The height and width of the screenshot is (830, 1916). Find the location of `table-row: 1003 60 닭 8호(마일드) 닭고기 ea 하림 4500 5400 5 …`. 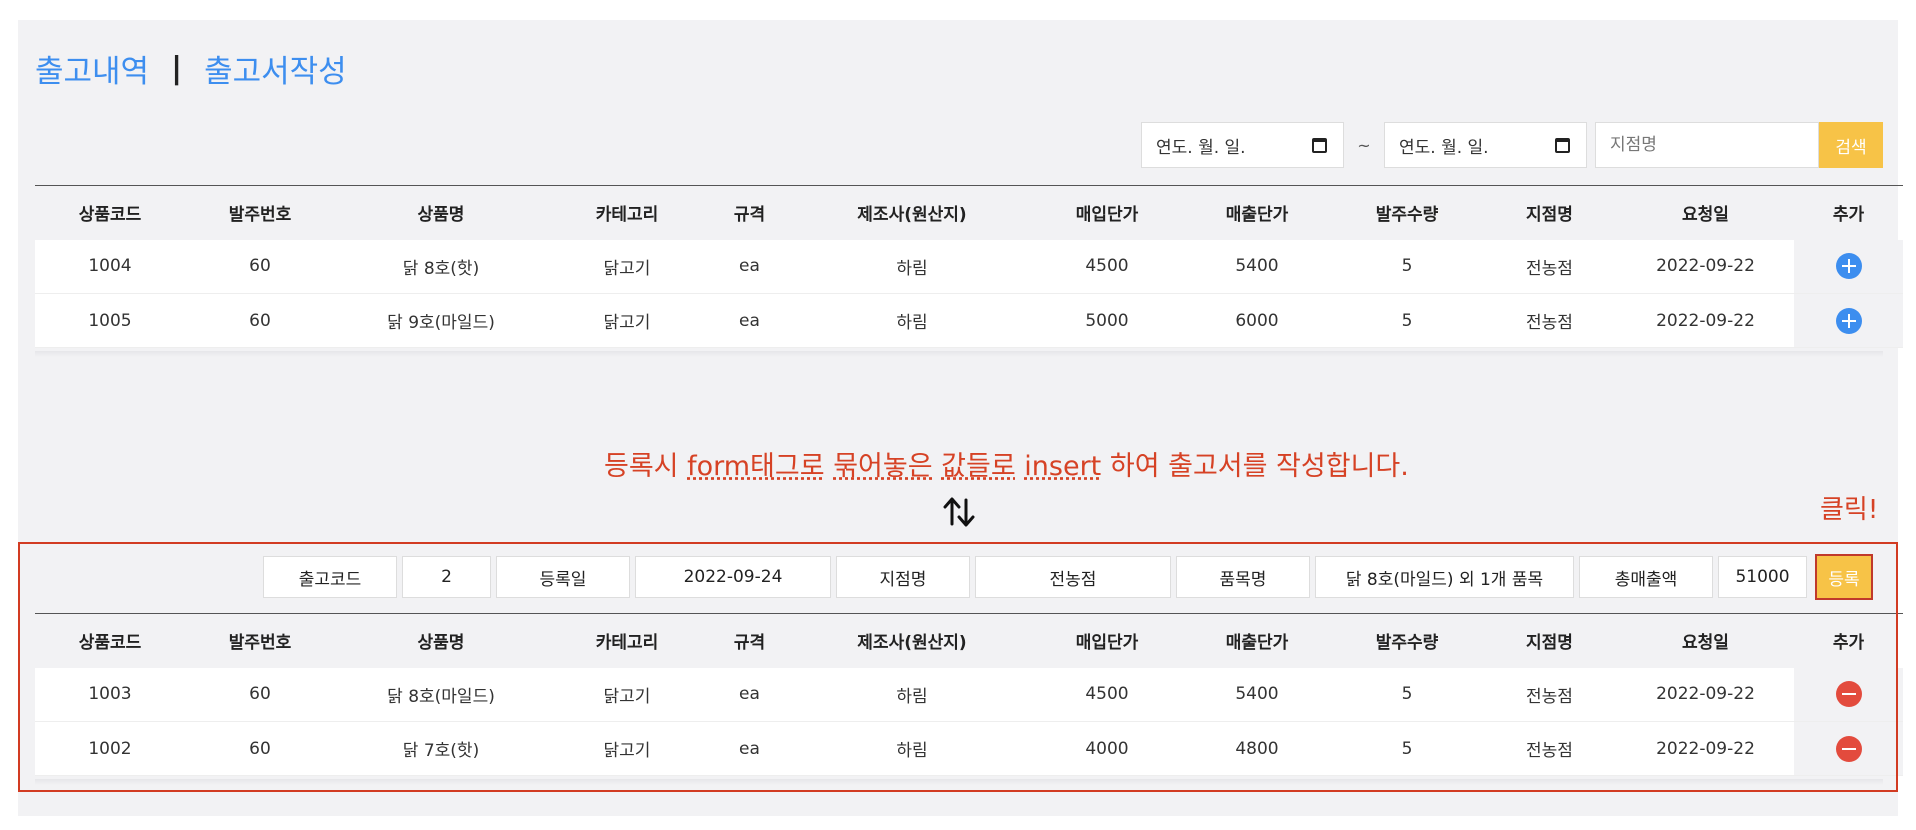

table-row: 1003 60 닭 8호(마일드) 닭고기 ea 하림 4500 5400 5 … is located at coordinates (969, 694).